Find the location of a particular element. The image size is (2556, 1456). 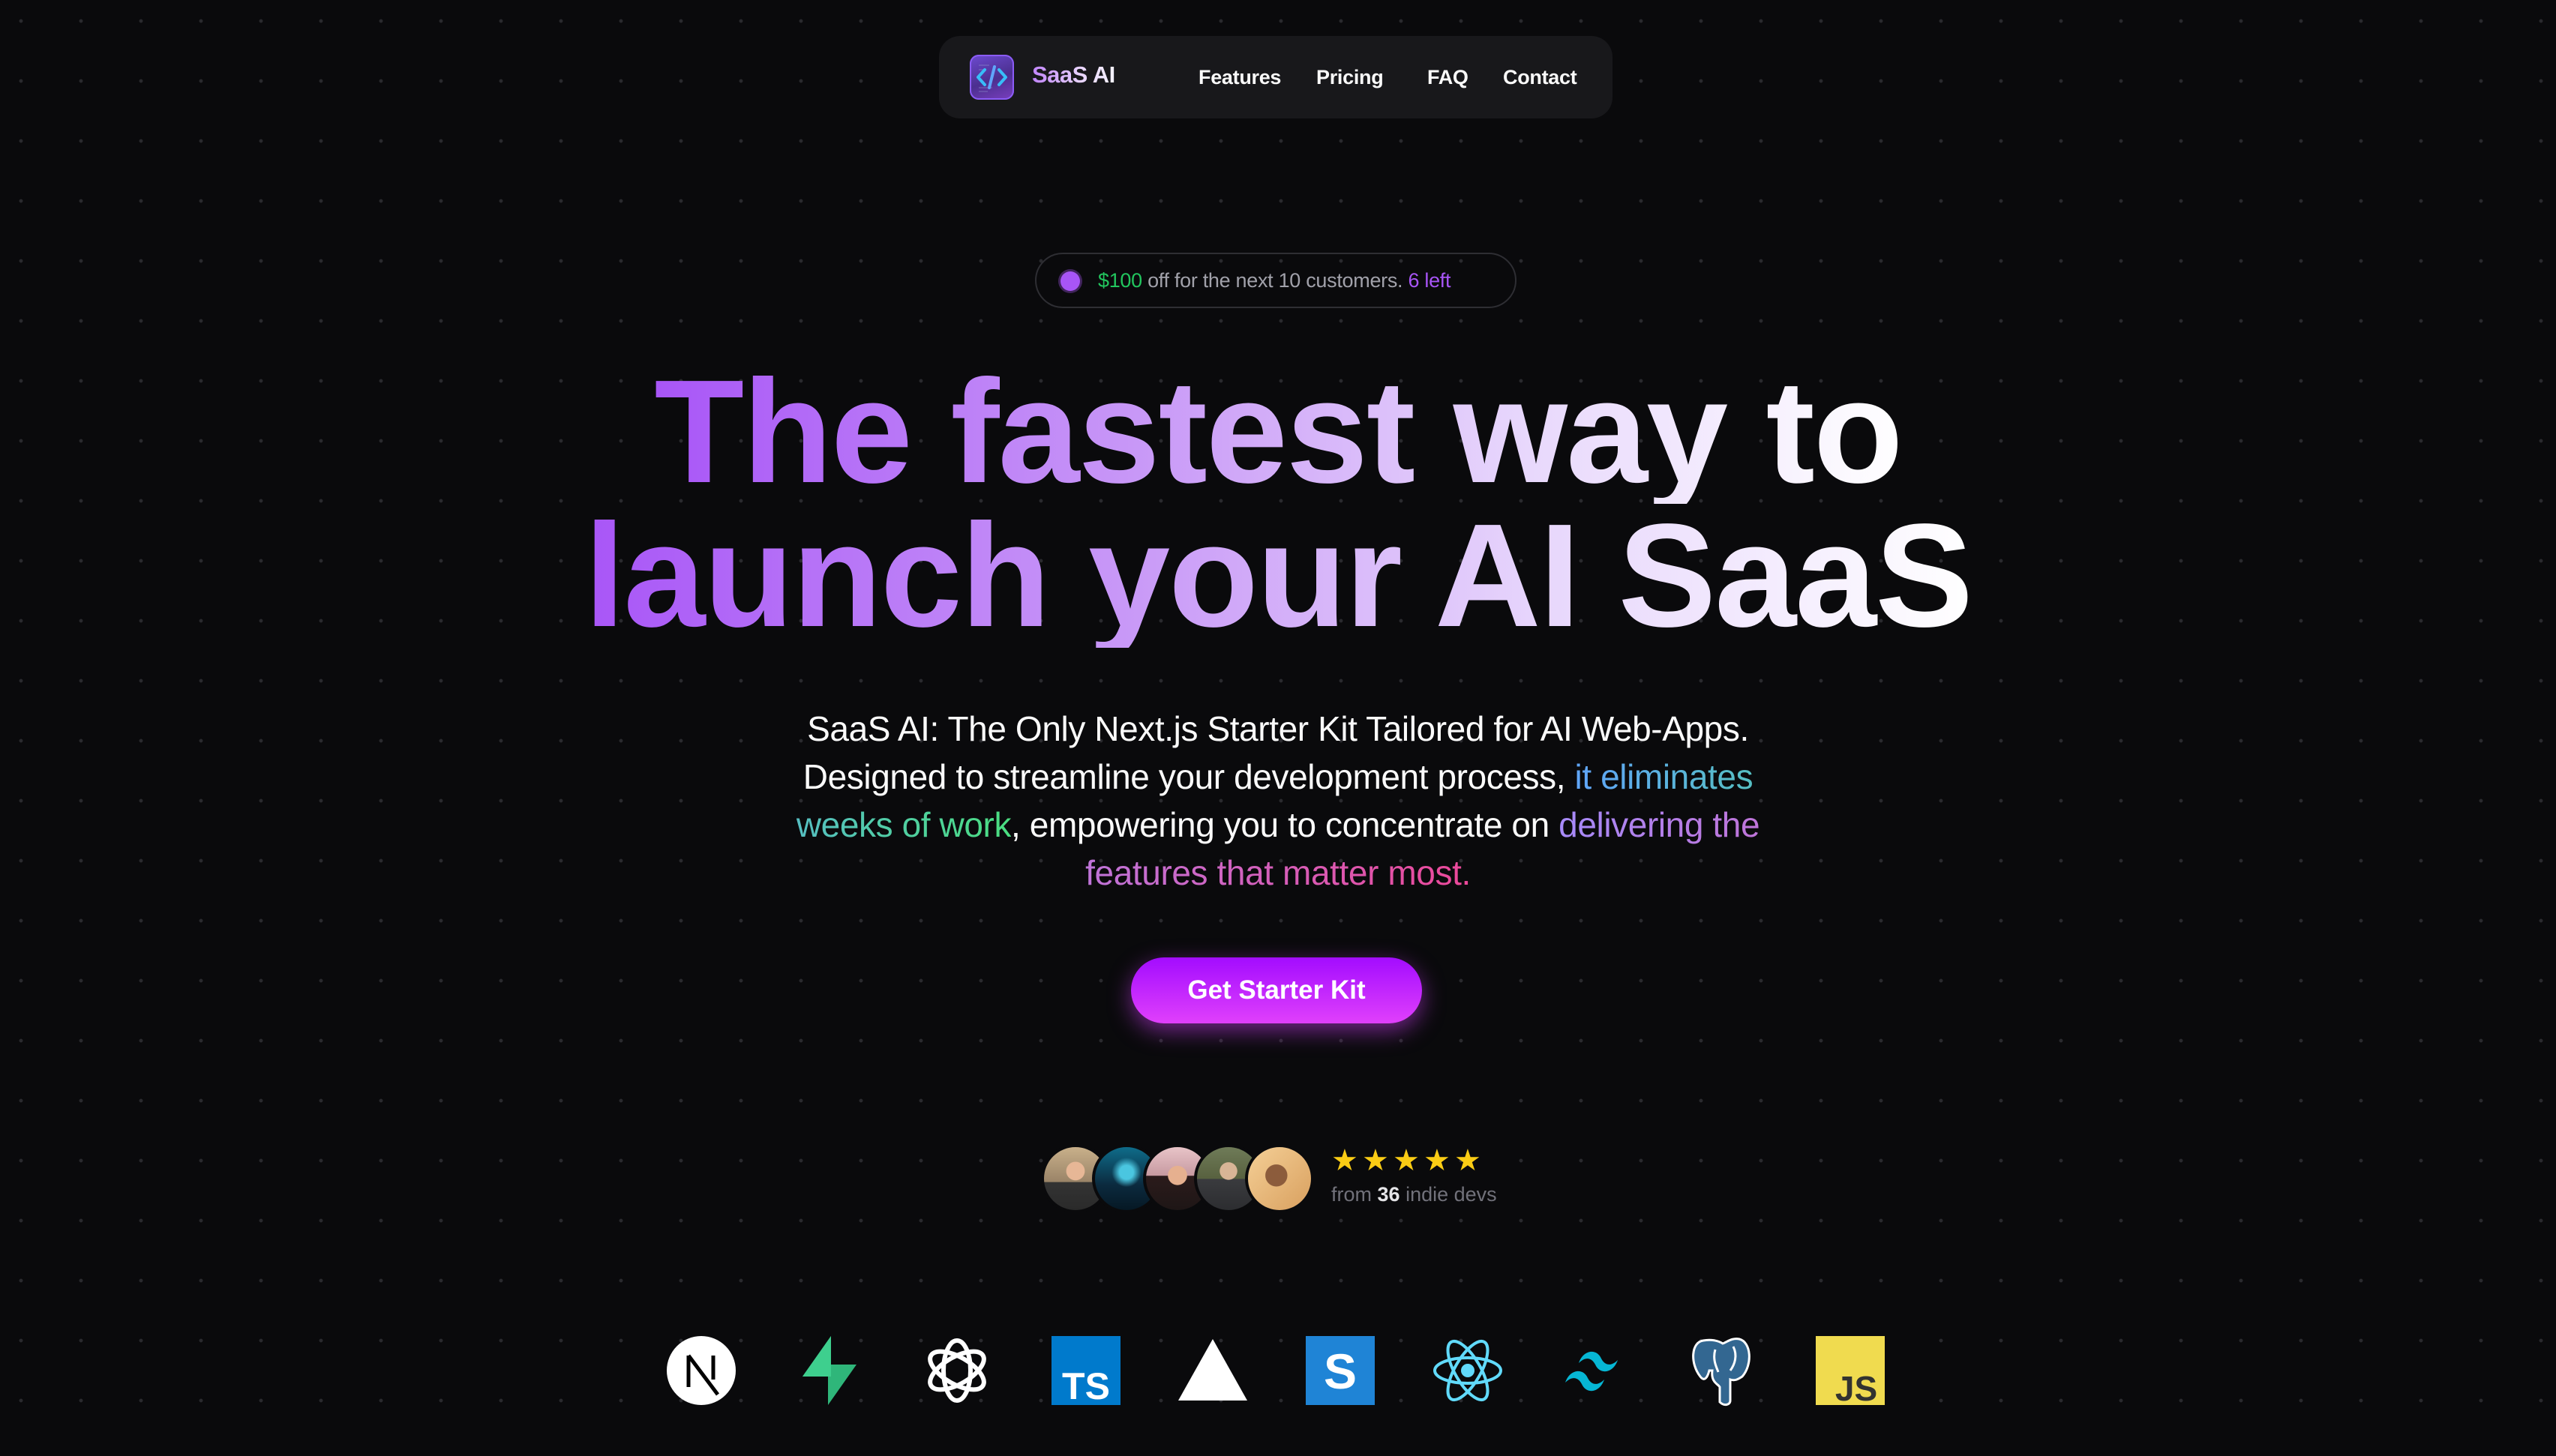

headline-line-1: The fastest way to is located at coordinates (1277, 431).